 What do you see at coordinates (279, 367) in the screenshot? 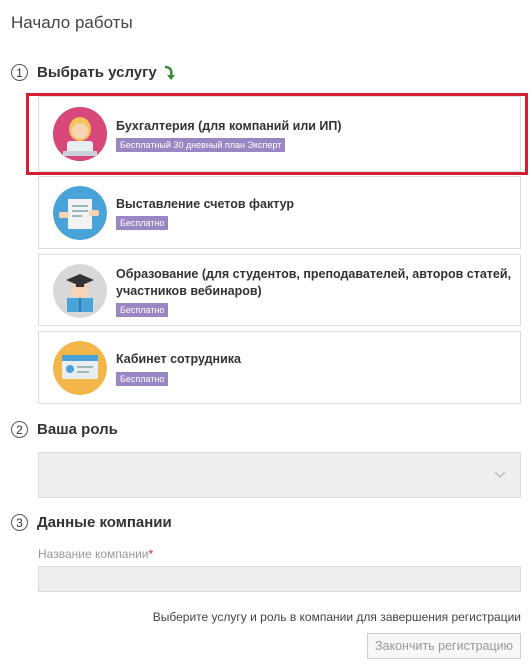
I see `service-card-employee: Кабинет сотрудника Бесплатно` at bounding box center [279, 367].